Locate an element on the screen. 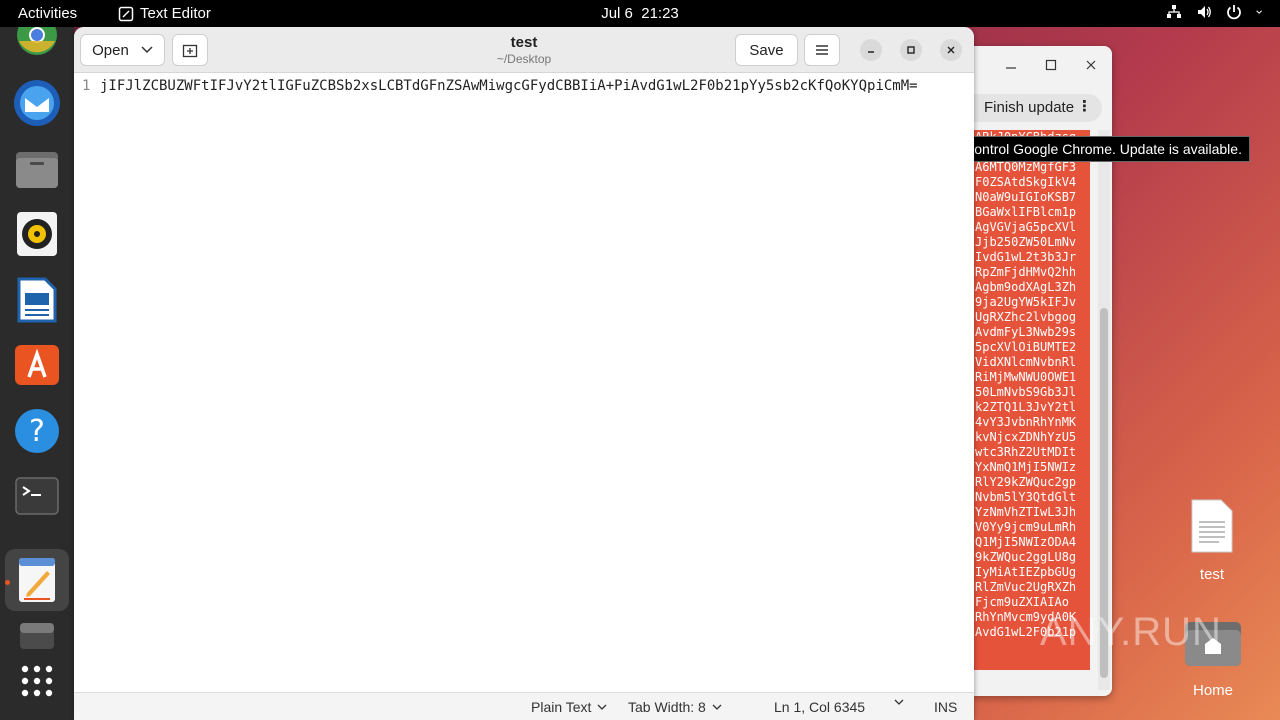 This screenshot has width=1280, height=720. chrome-close-button is located at coordinates (1091, 66).